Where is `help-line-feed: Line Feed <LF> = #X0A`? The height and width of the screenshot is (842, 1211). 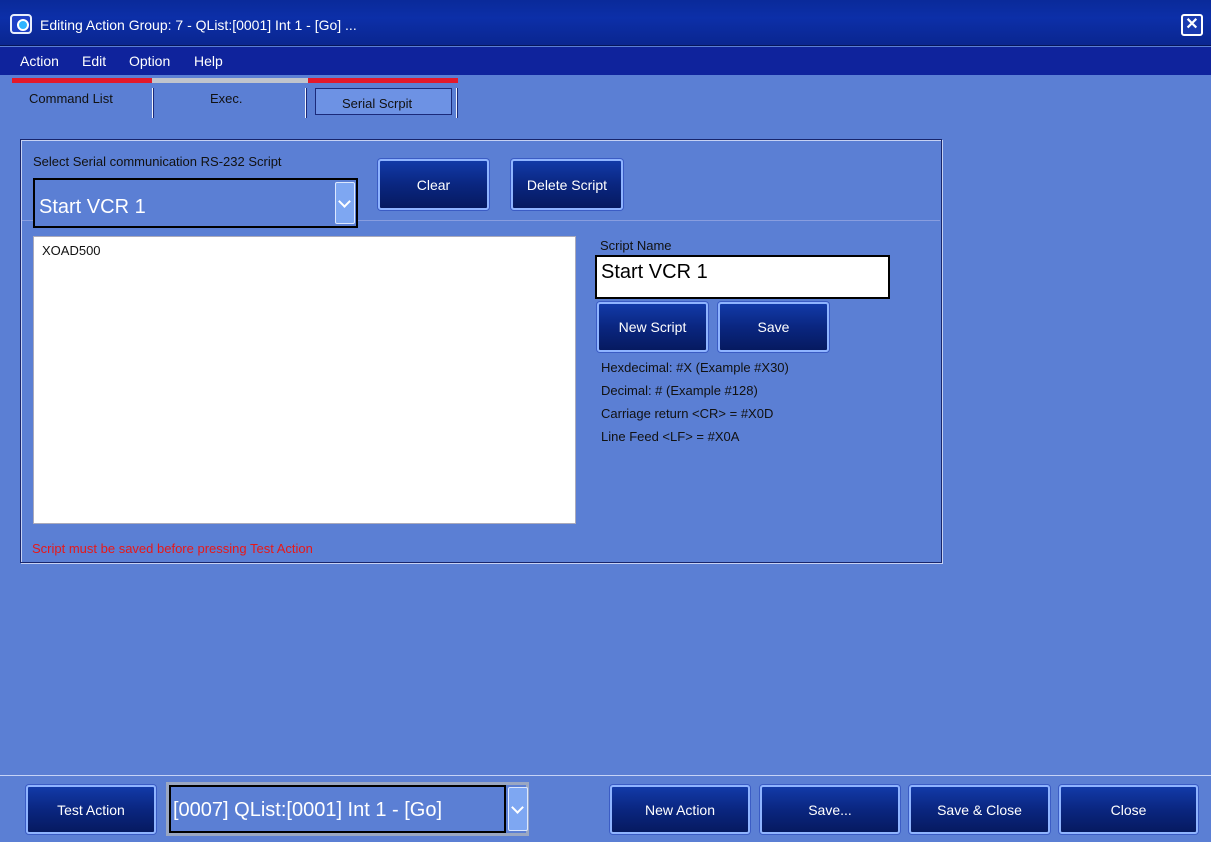 help-line-feed: Line Feed <LF> = #X0A is located at coordinates (670, 436).